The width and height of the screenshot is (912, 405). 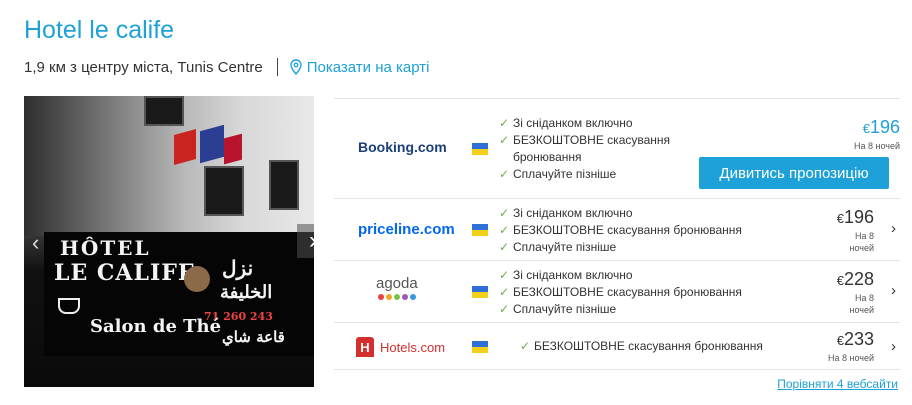 I want to click on feature-text: БЕЗКОШТОВНЕ скасування, so click(x=592, y=140).